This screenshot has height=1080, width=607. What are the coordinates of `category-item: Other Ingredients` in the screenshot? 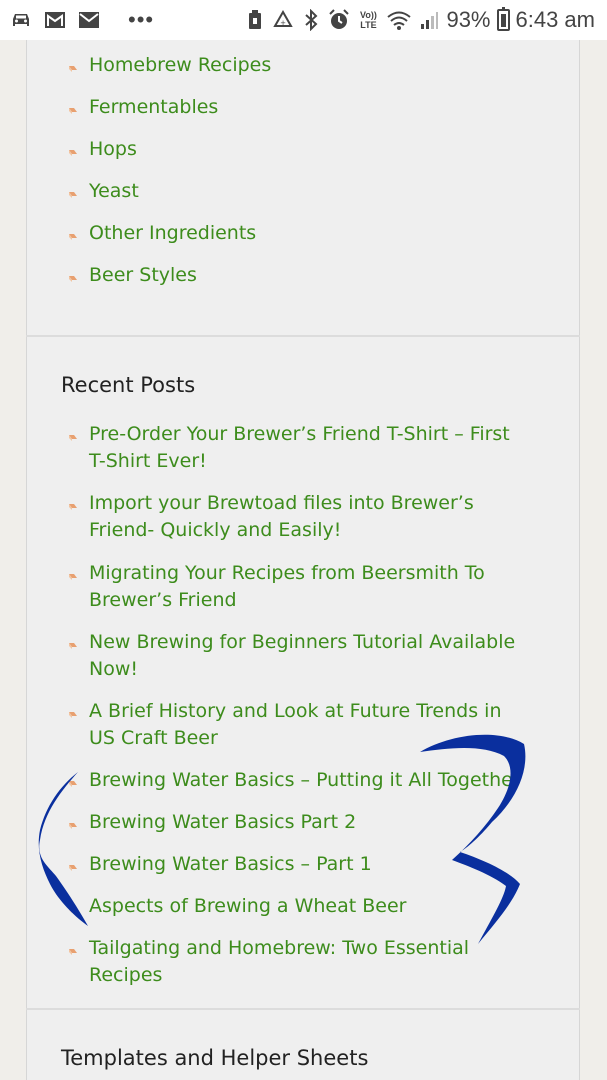 It's located at (297, 233).